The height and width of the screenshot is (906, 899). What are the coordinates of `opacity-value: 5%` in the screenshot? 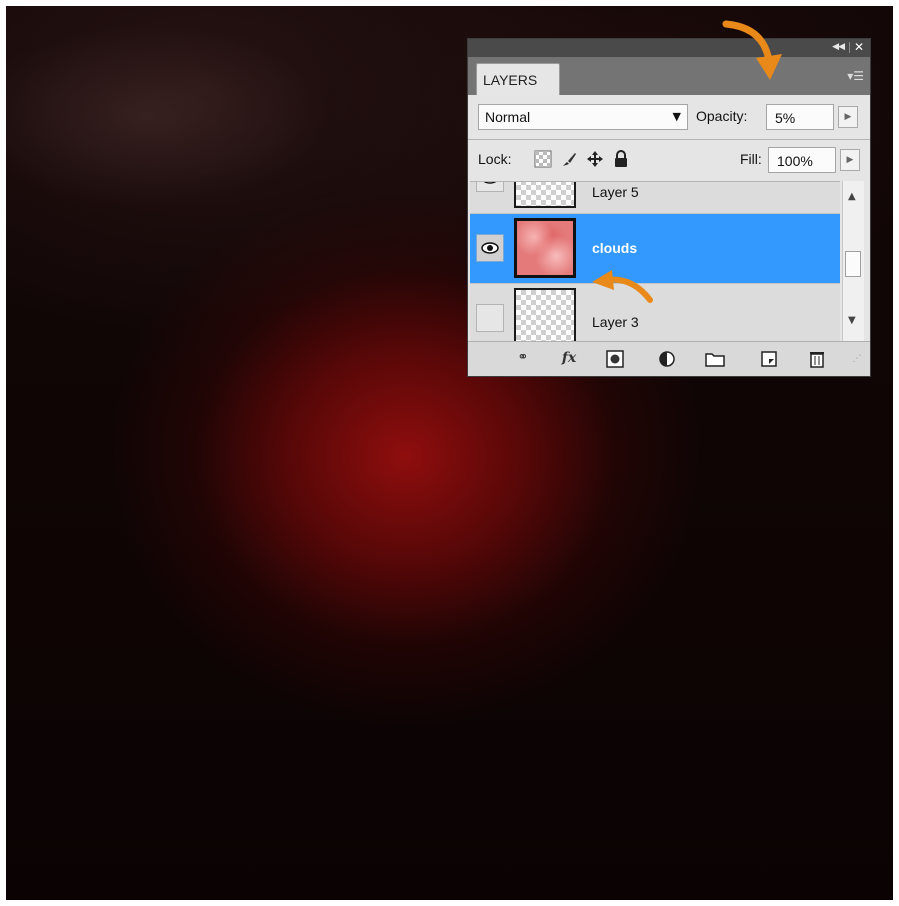 It's located at (785, 118).